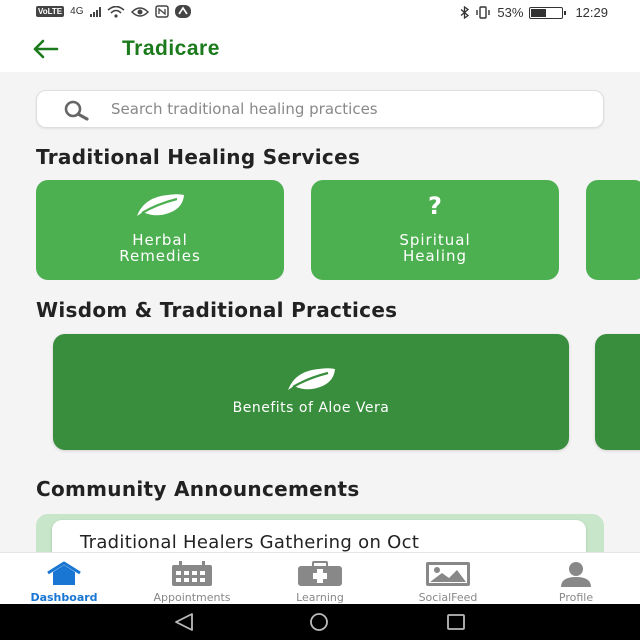 This screenshot has width=640, height=640. What do you see at coordinates (160, 256) in the screenshot?
I see `service-label-line2: Remedies` at bounding box center [160, 256].